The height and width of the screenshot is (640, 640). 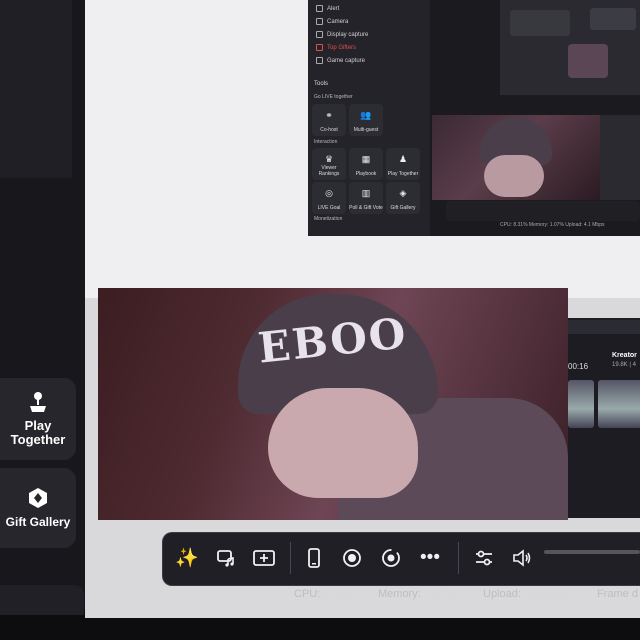 What do you see at coordinates (329, 171) in the screenshot?
I see `tile-label: Viewer Rankings` at bounding box center [329, 171].